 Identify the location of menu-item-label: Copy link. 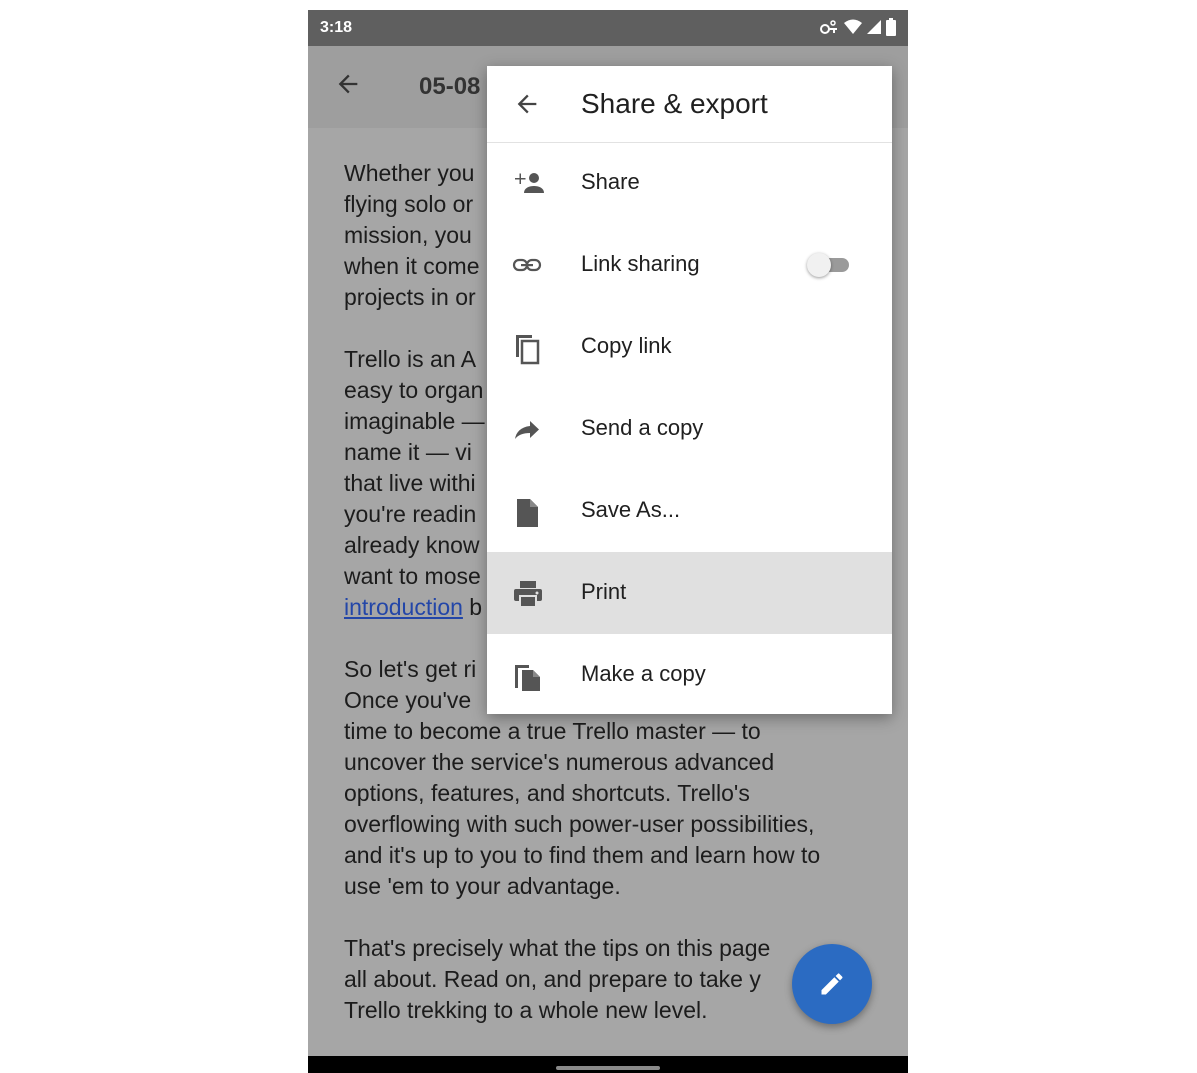
(626, 345).